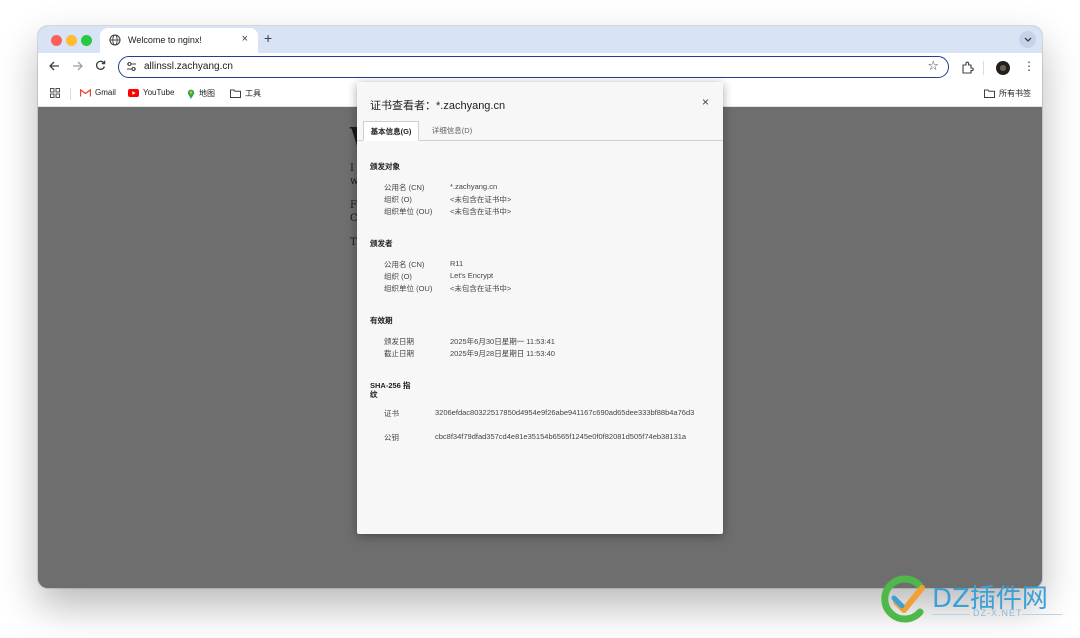  What do you see at coordinates (159, 92) in the screenshot?
I see `bookmark-label: YouTube` at bounding box center [159, 92].